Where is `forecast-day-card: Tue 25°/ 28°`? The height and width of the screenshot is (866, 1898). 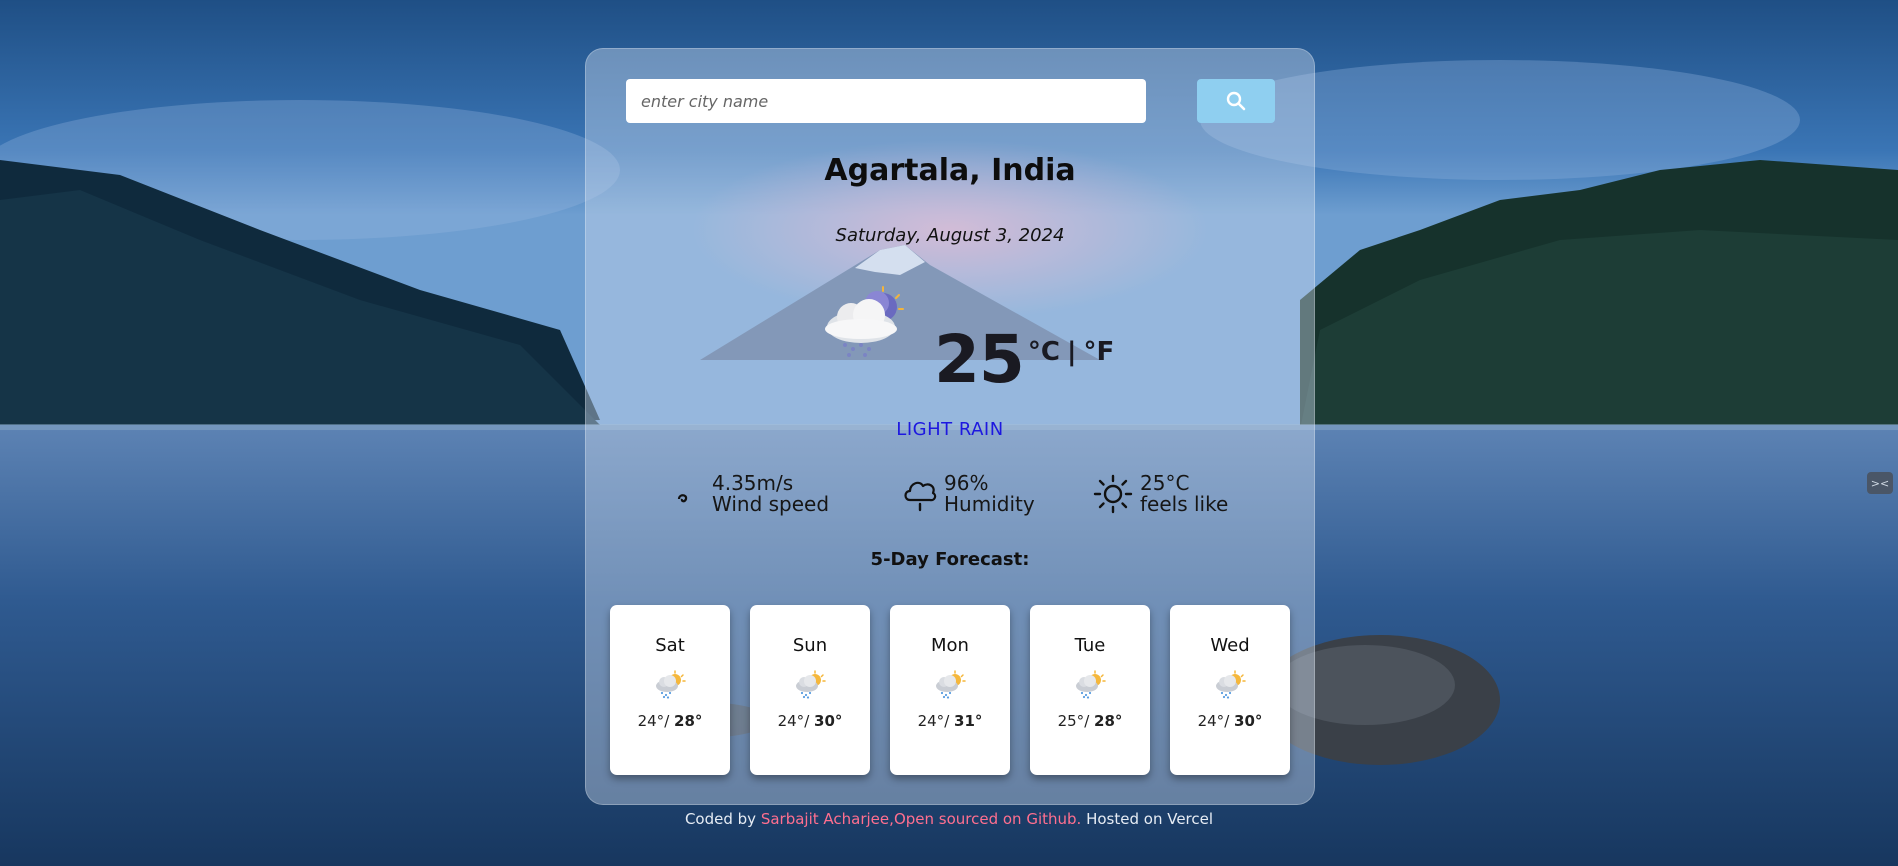
forecast-day-card: Tue 25°/ 28° is located at coordinates (1090, 690).